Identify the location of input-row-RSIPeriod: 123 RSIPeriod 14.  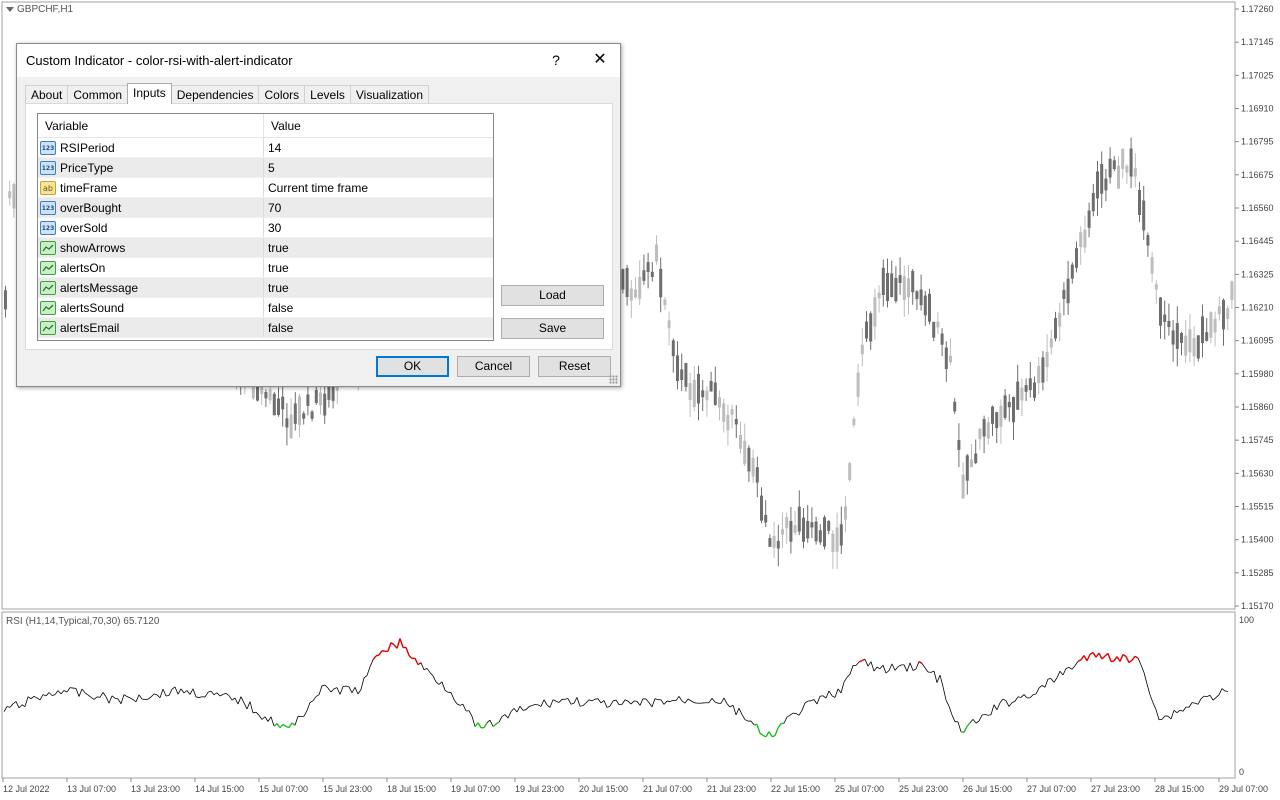
(265, 148).